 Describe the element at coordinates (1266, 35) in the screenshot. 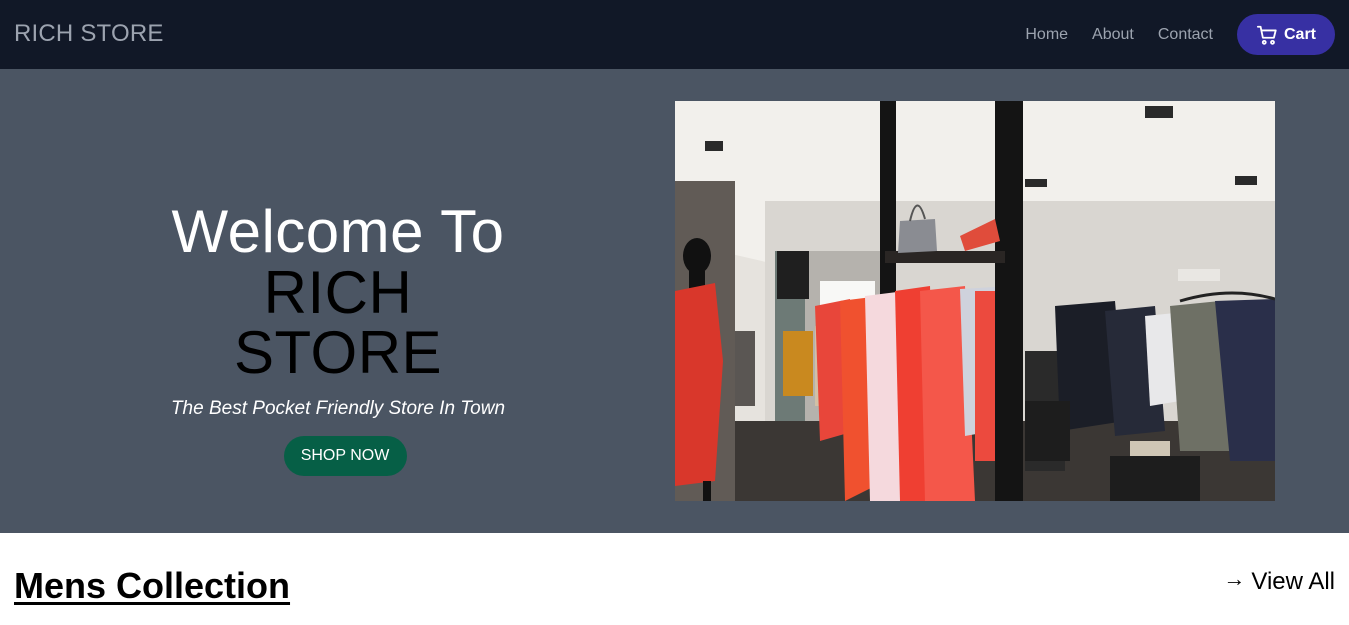

I see `shopping-cart-icon` at that location.